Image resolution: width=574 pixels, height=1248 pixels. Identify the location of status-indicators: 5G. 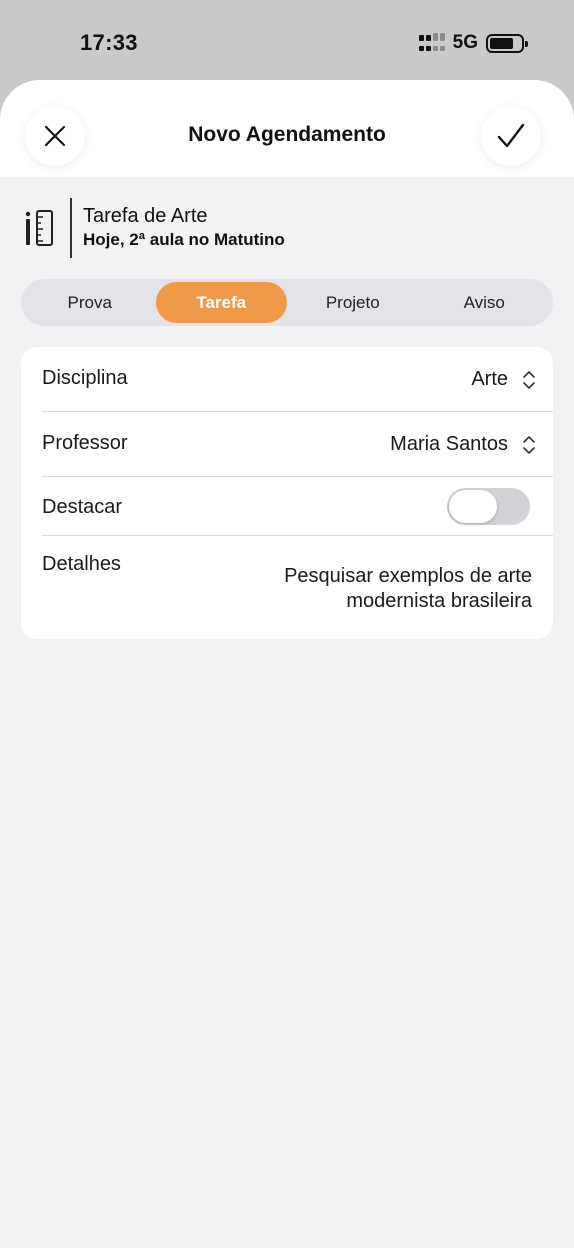
(473, 43).